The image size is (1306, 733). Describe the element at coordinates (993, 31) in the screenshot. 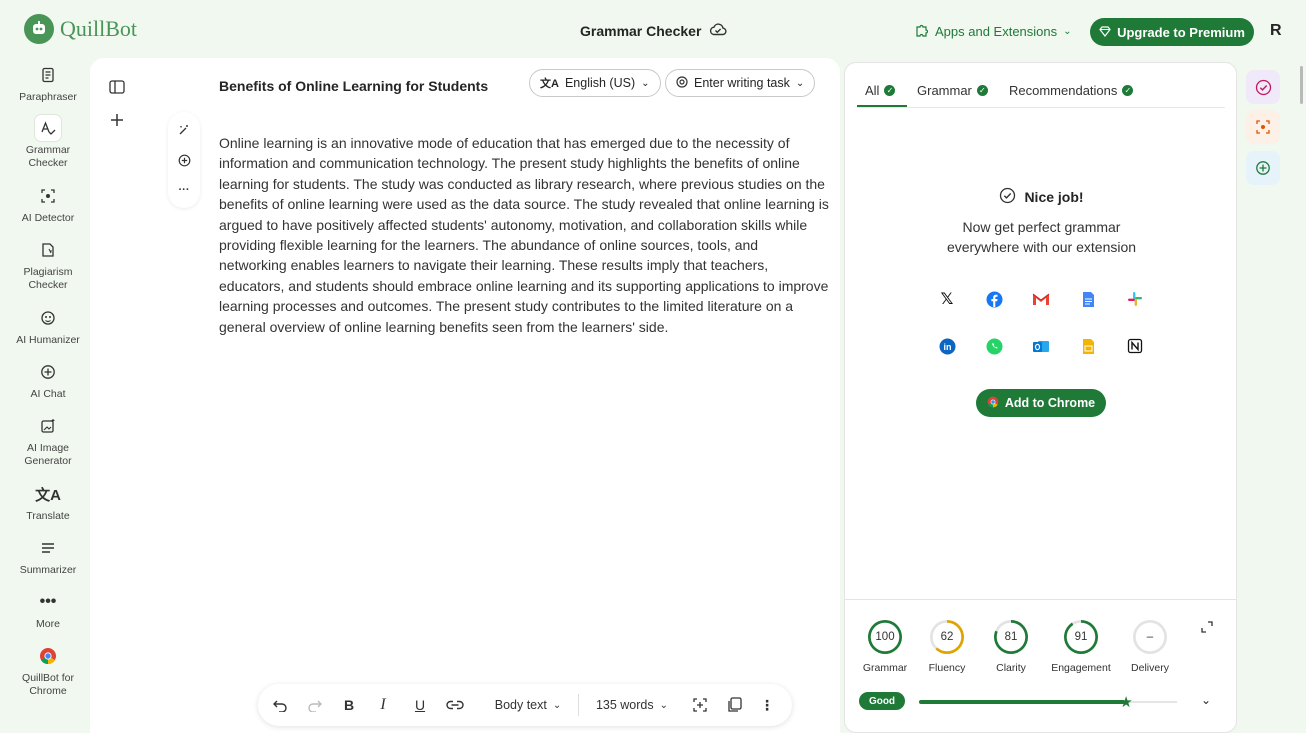

I see `apps-and-extensions-menu: Apps and Extensions ⌄` at that location.